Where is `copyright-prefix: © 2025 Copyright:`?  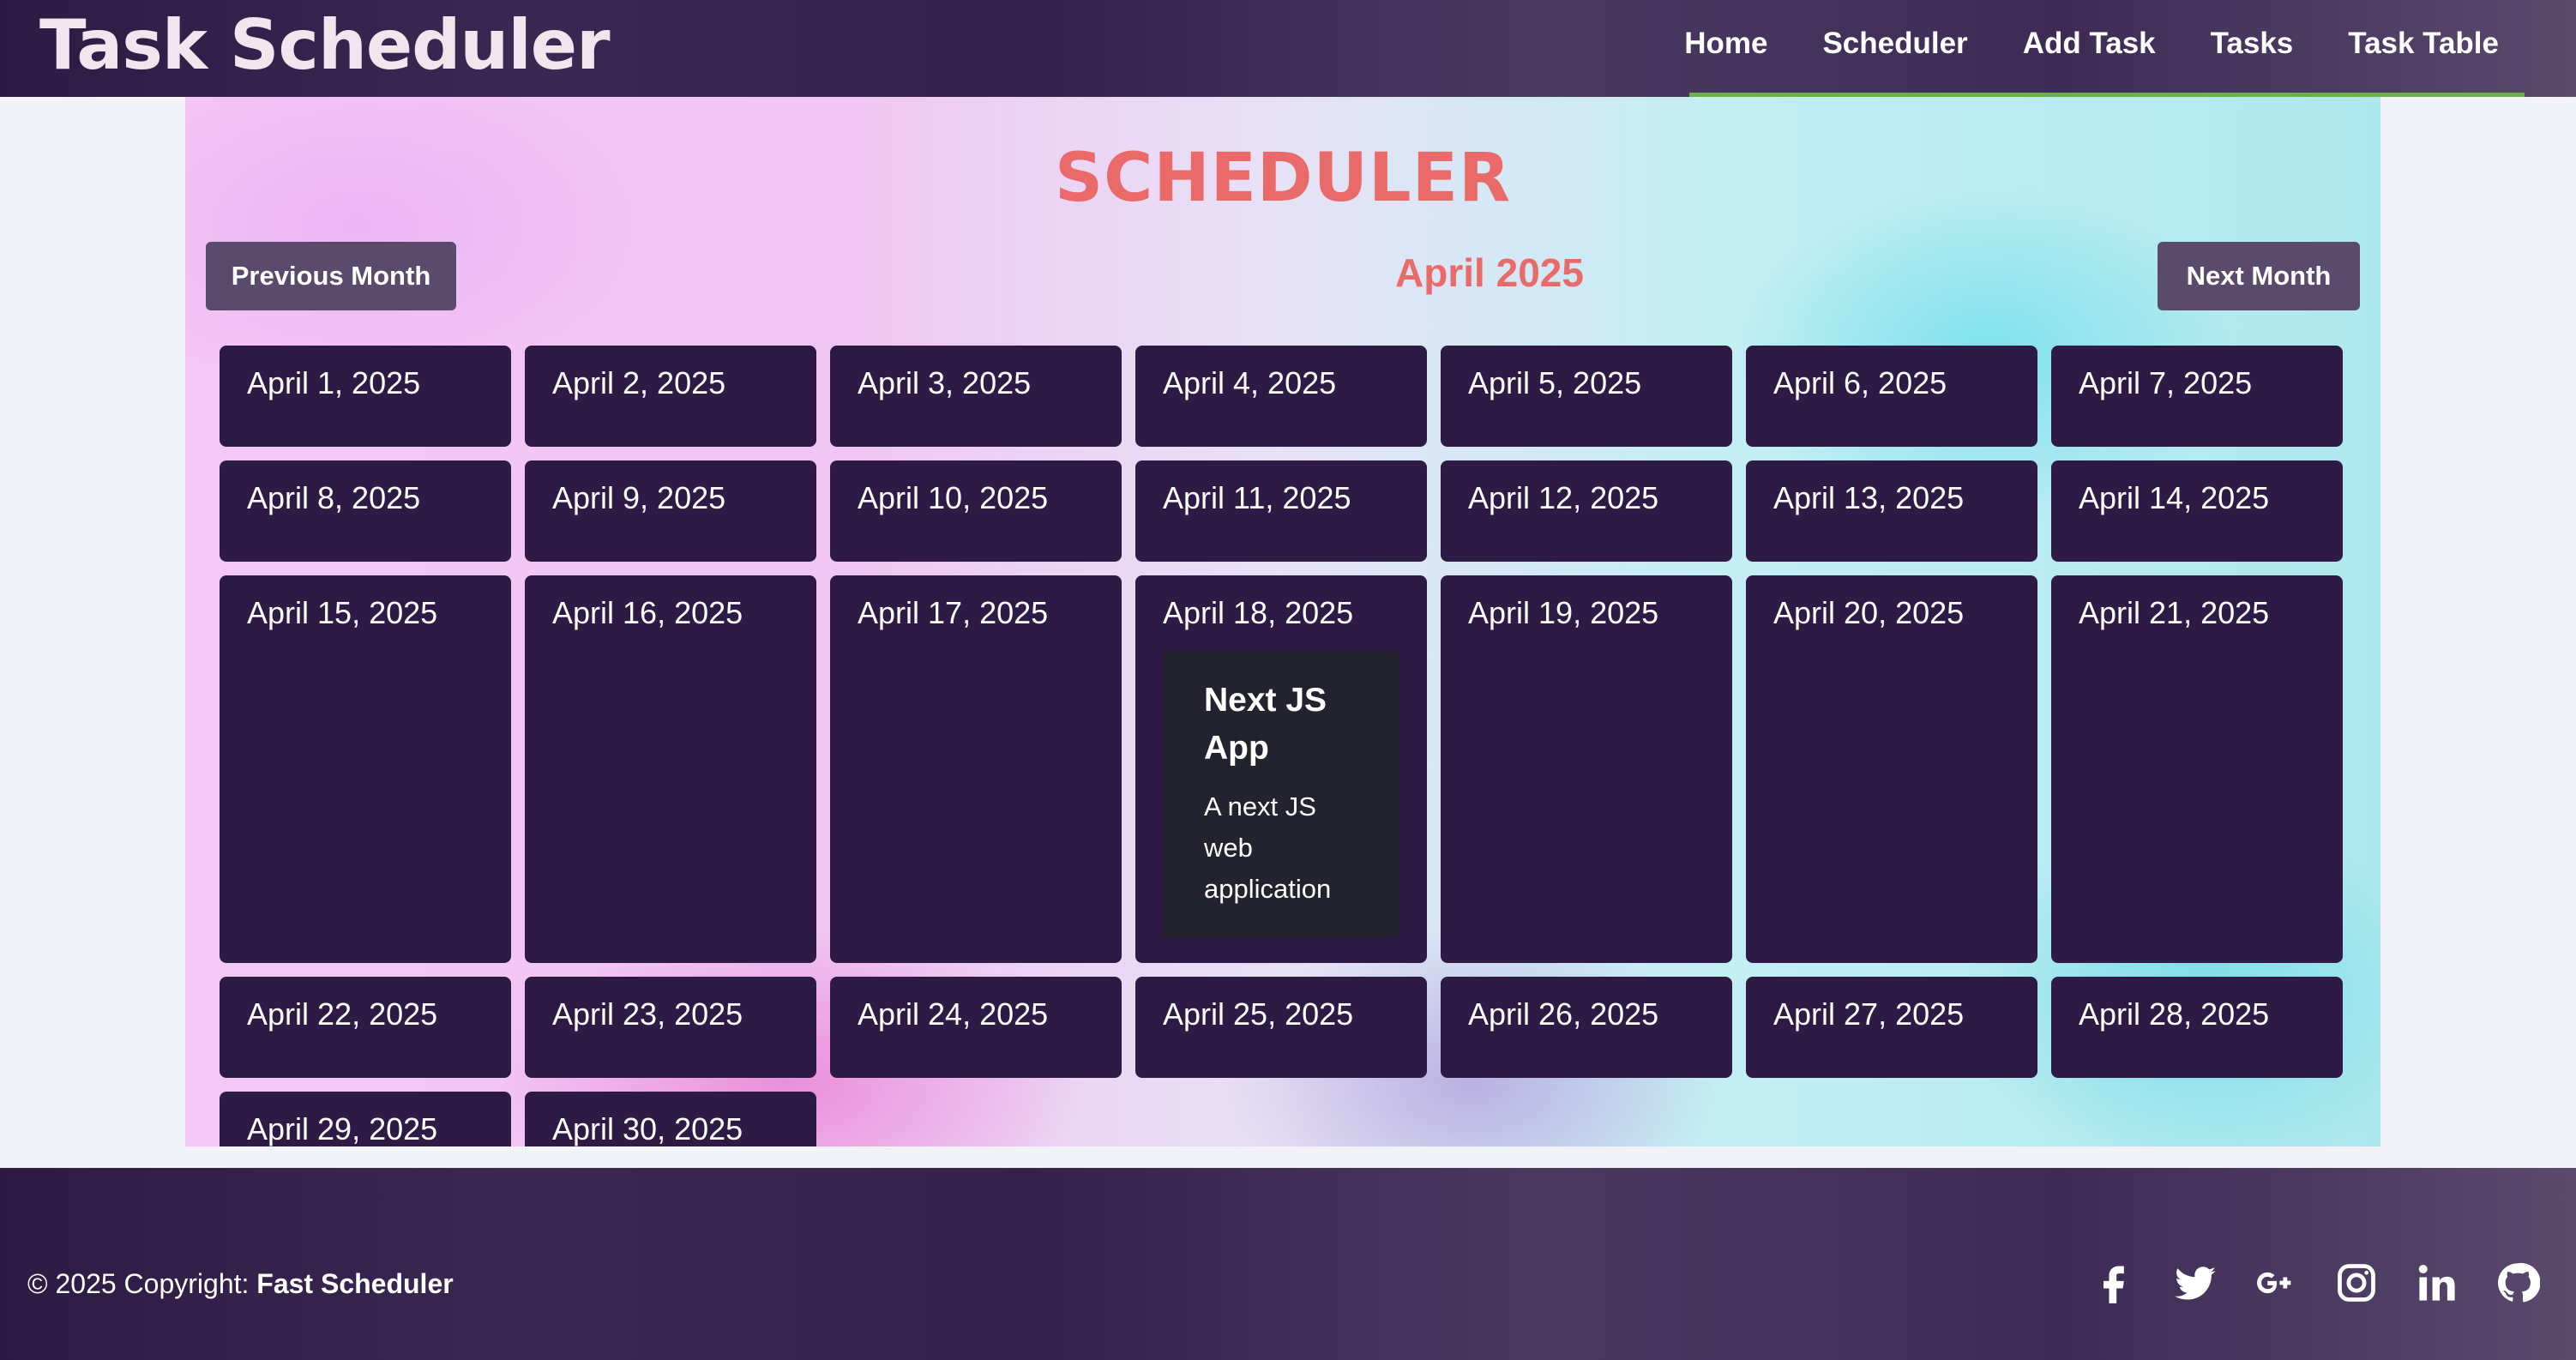 copyright-prefix: © 2025 Copyright: is located at coordinates (142, 1283).